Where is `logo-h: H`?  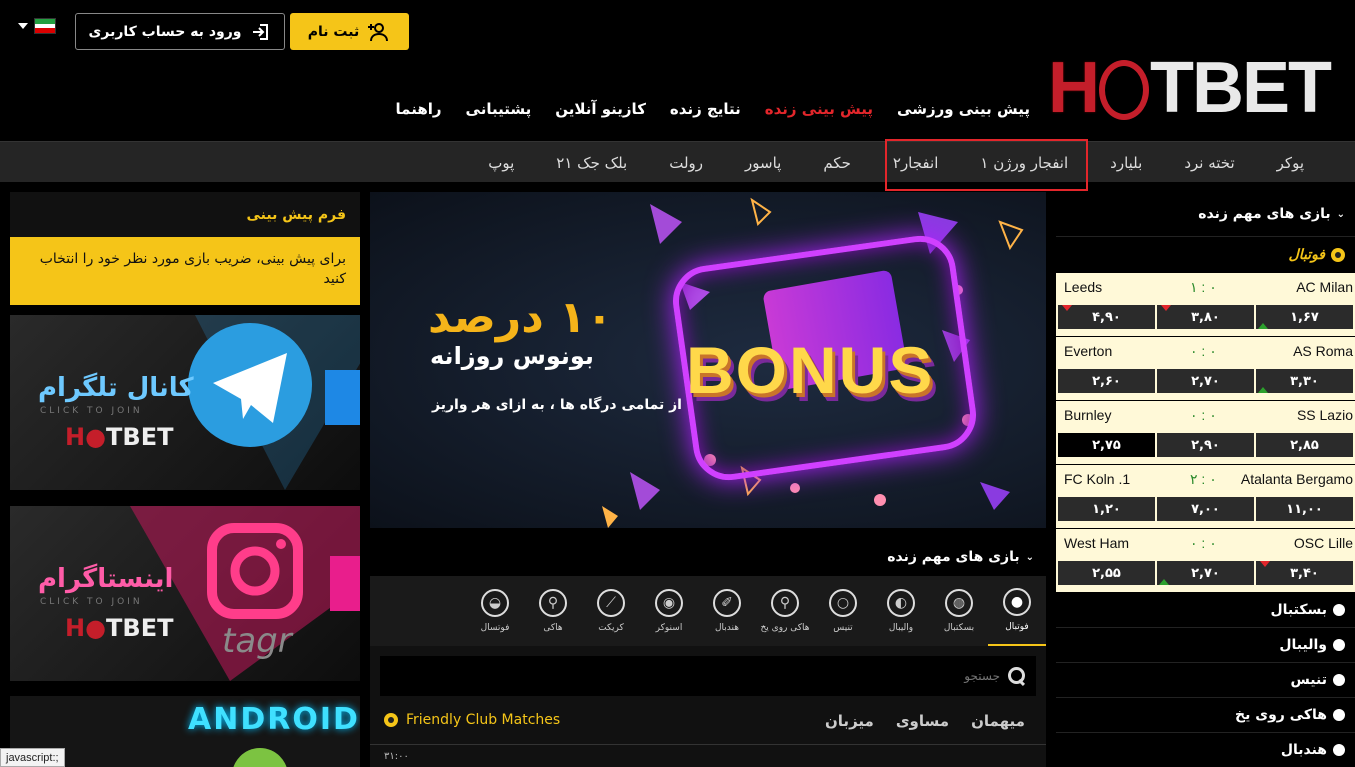
logo-h: H is located at coordinates (1074, 88).